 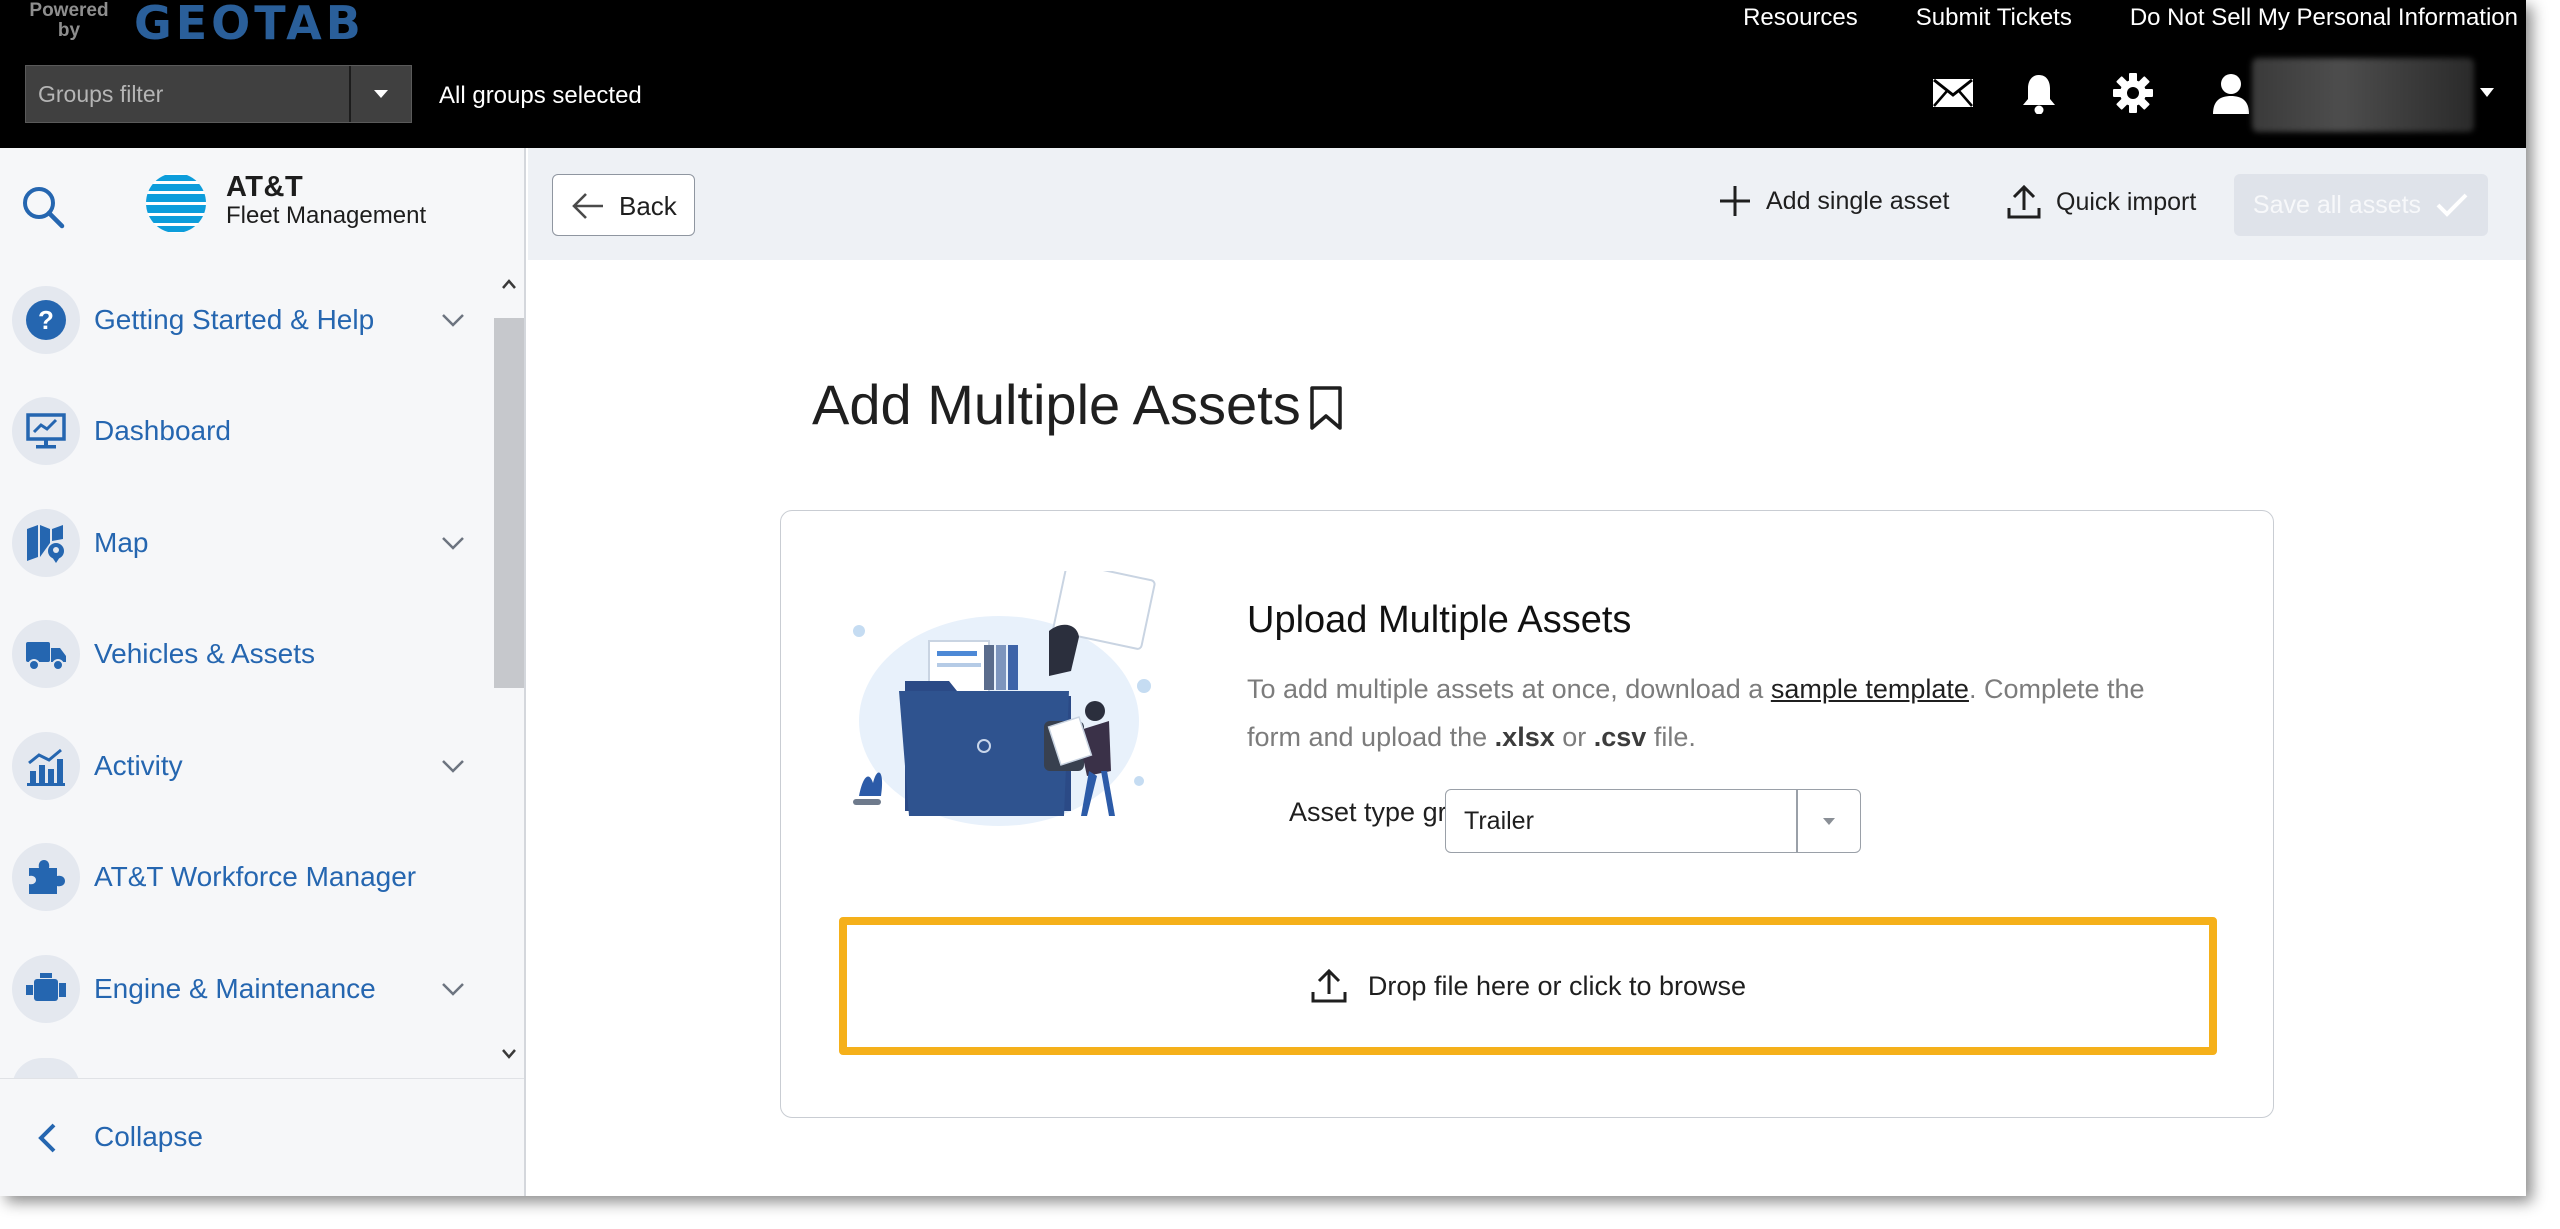 What do you see at coordinates (262, 1137) in the screenshot?
I see `collapse-button: Collapse` at bounding box center [262, 1137].